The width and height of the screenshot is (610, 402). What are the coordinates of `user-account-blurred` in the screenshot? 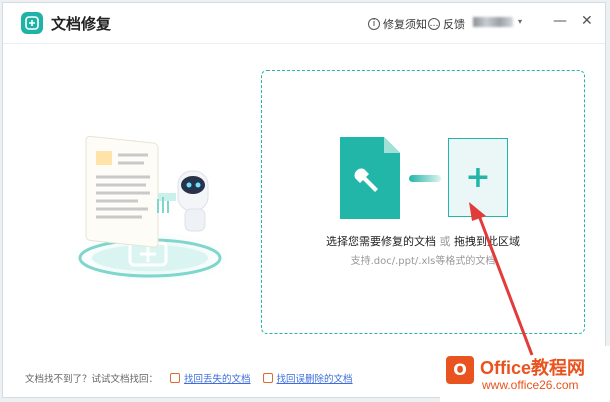 It's located at (493, 22).